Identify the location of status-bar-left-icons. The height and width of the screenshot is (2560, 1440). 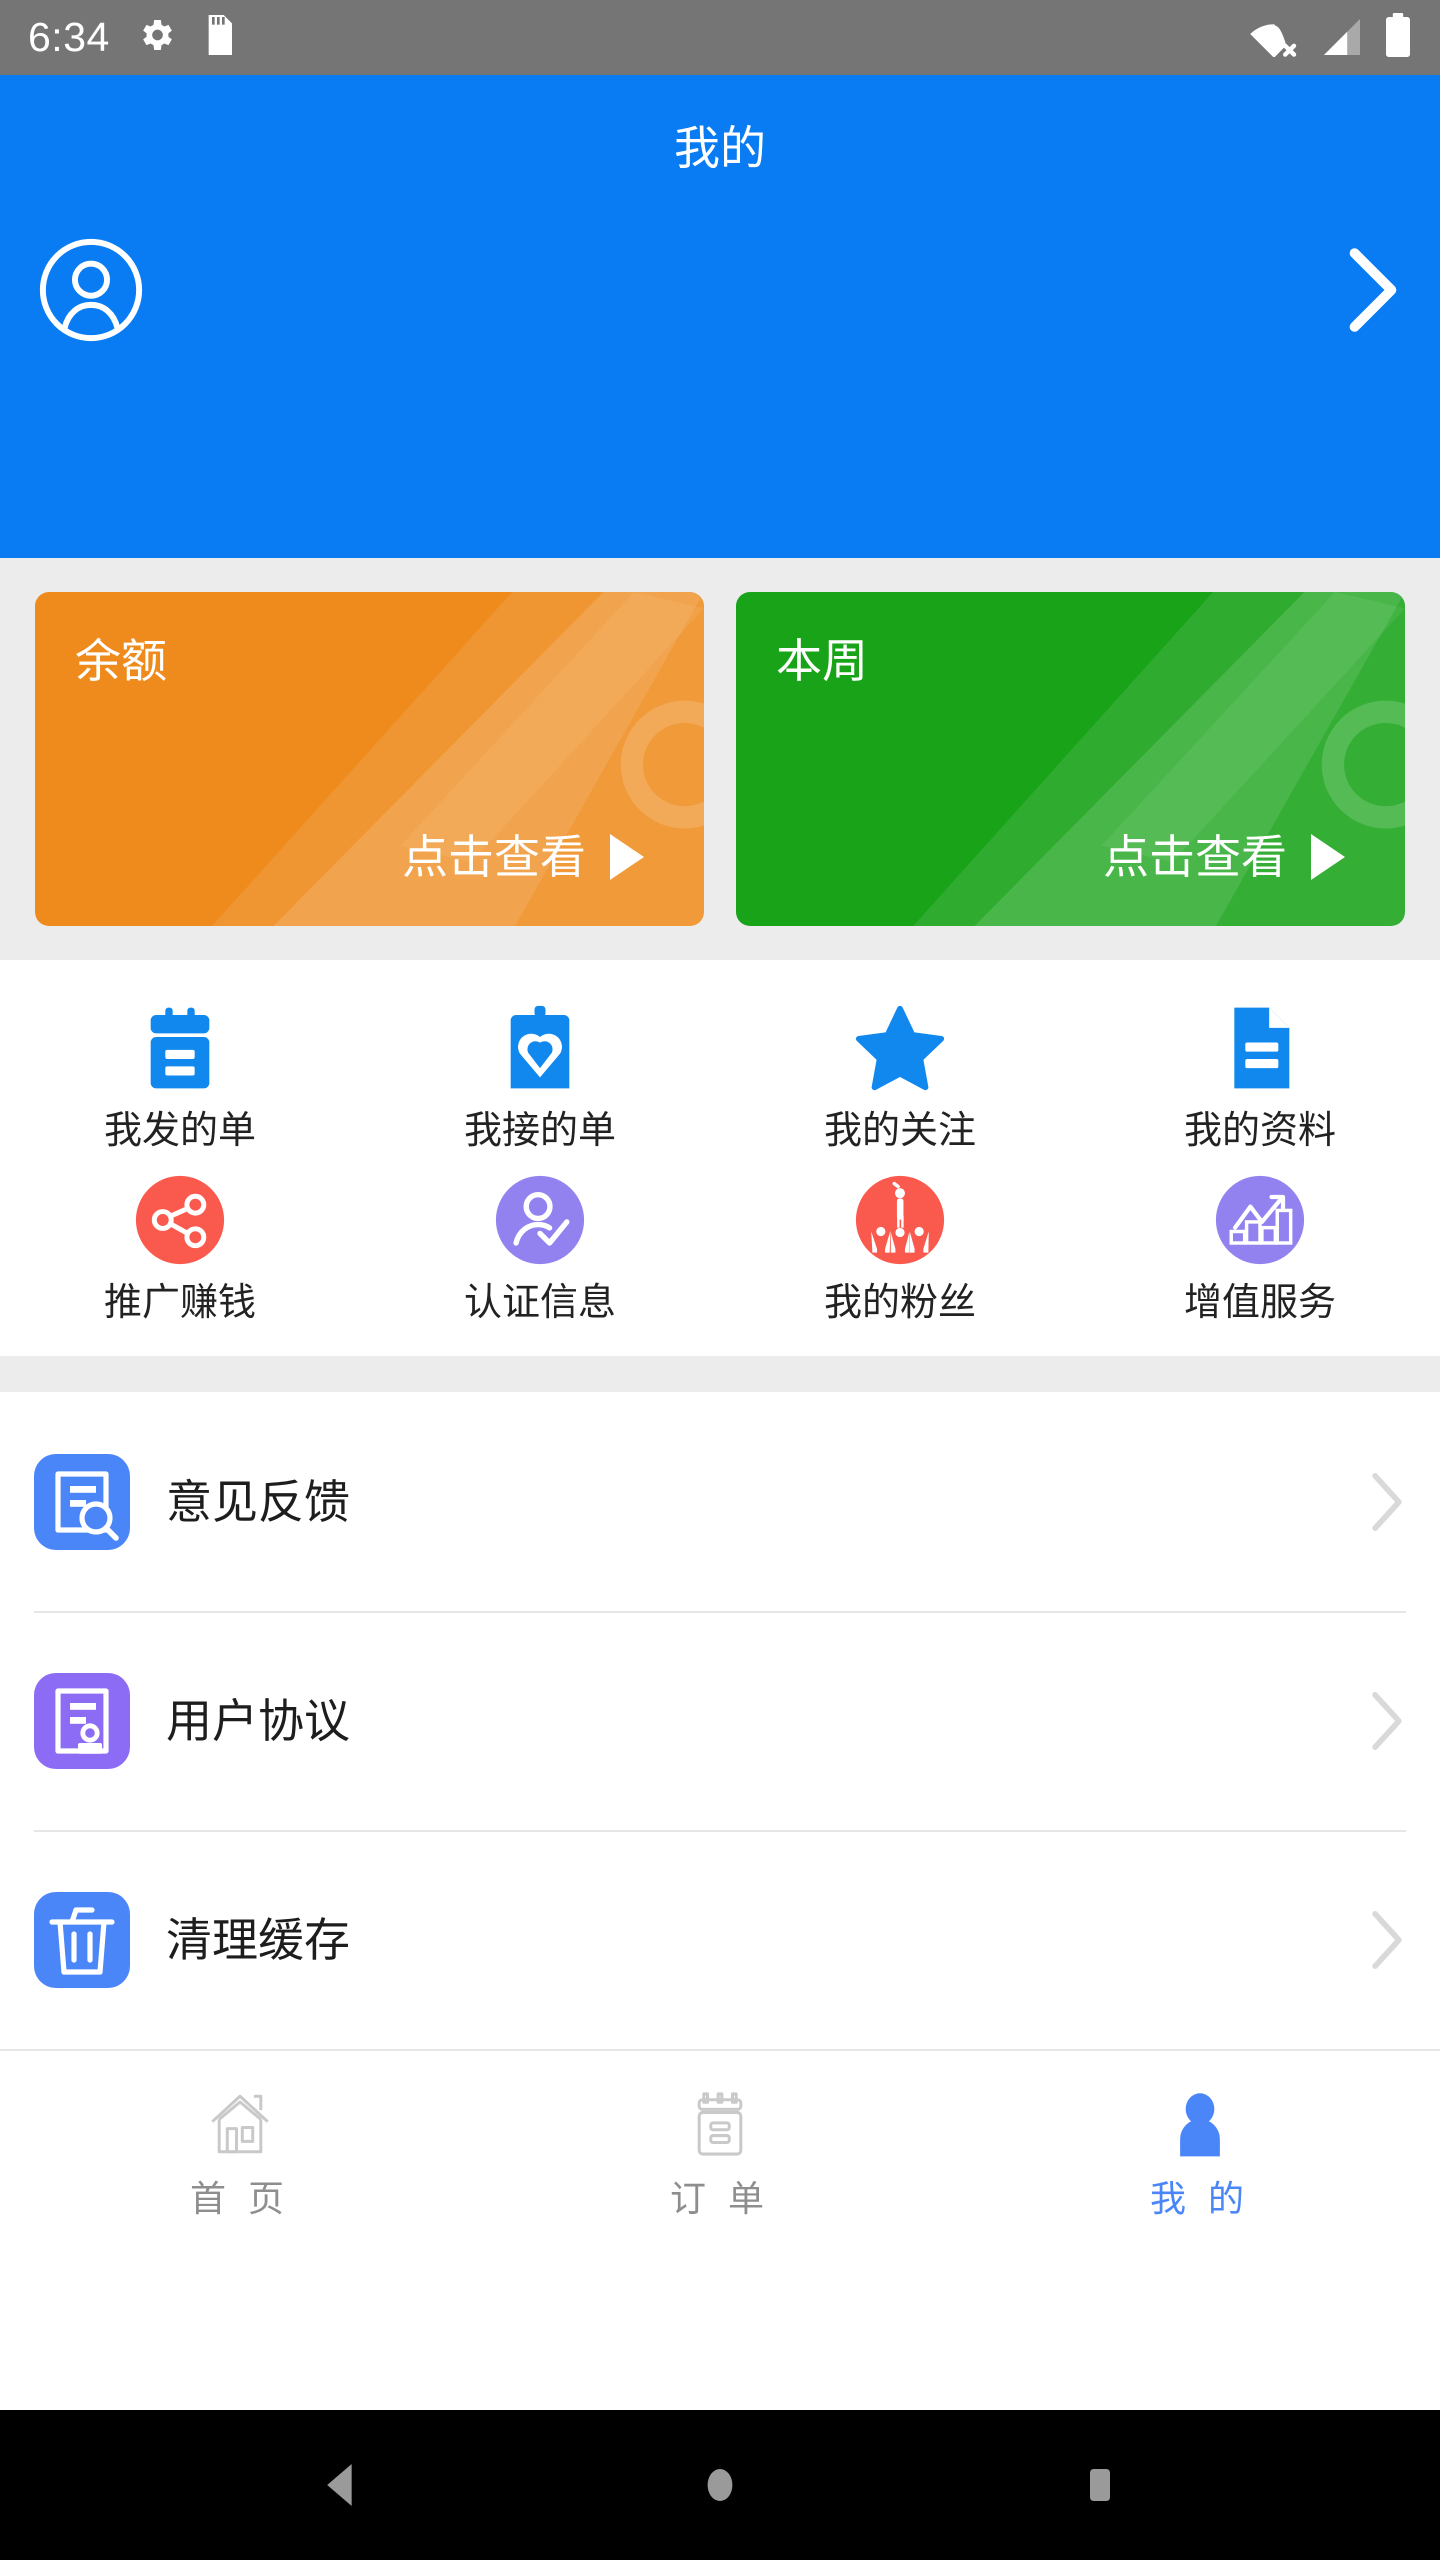
(184, 37).